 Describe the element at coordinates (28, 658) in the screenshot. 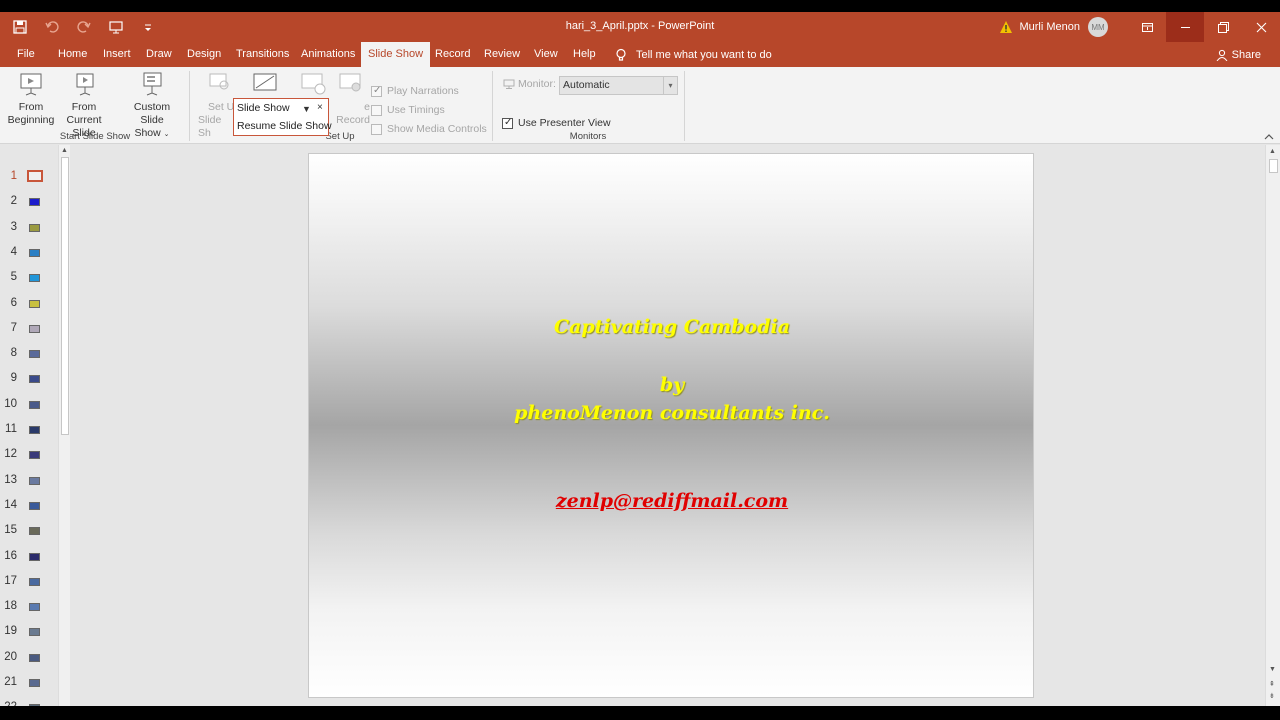

I see `slide-thumbnail: 20` at that location.